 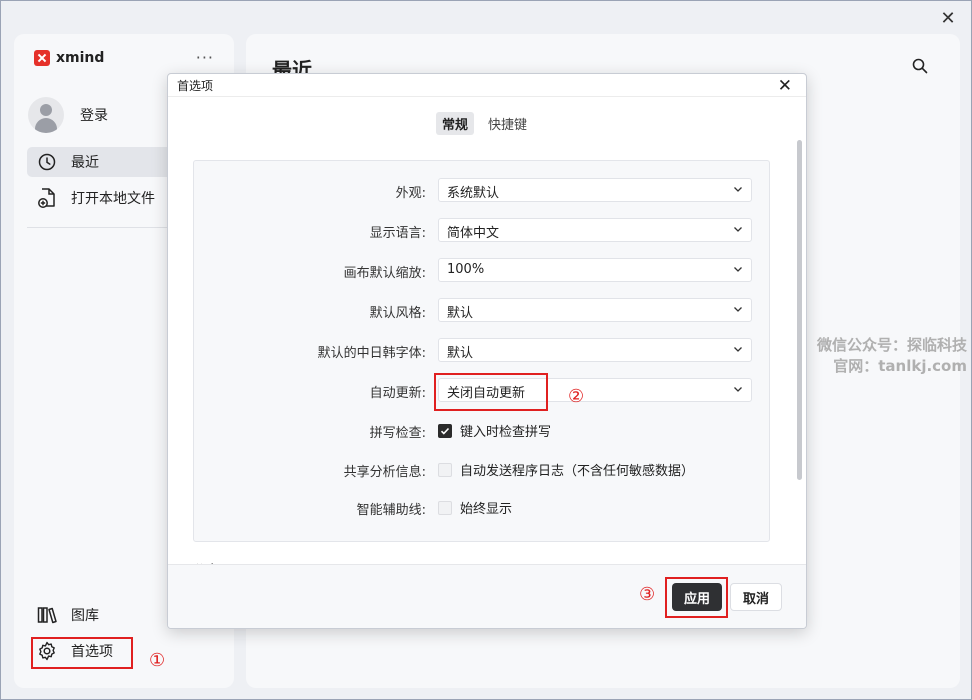 I want to click on user-login: 登录, so click(x=68, y=115).